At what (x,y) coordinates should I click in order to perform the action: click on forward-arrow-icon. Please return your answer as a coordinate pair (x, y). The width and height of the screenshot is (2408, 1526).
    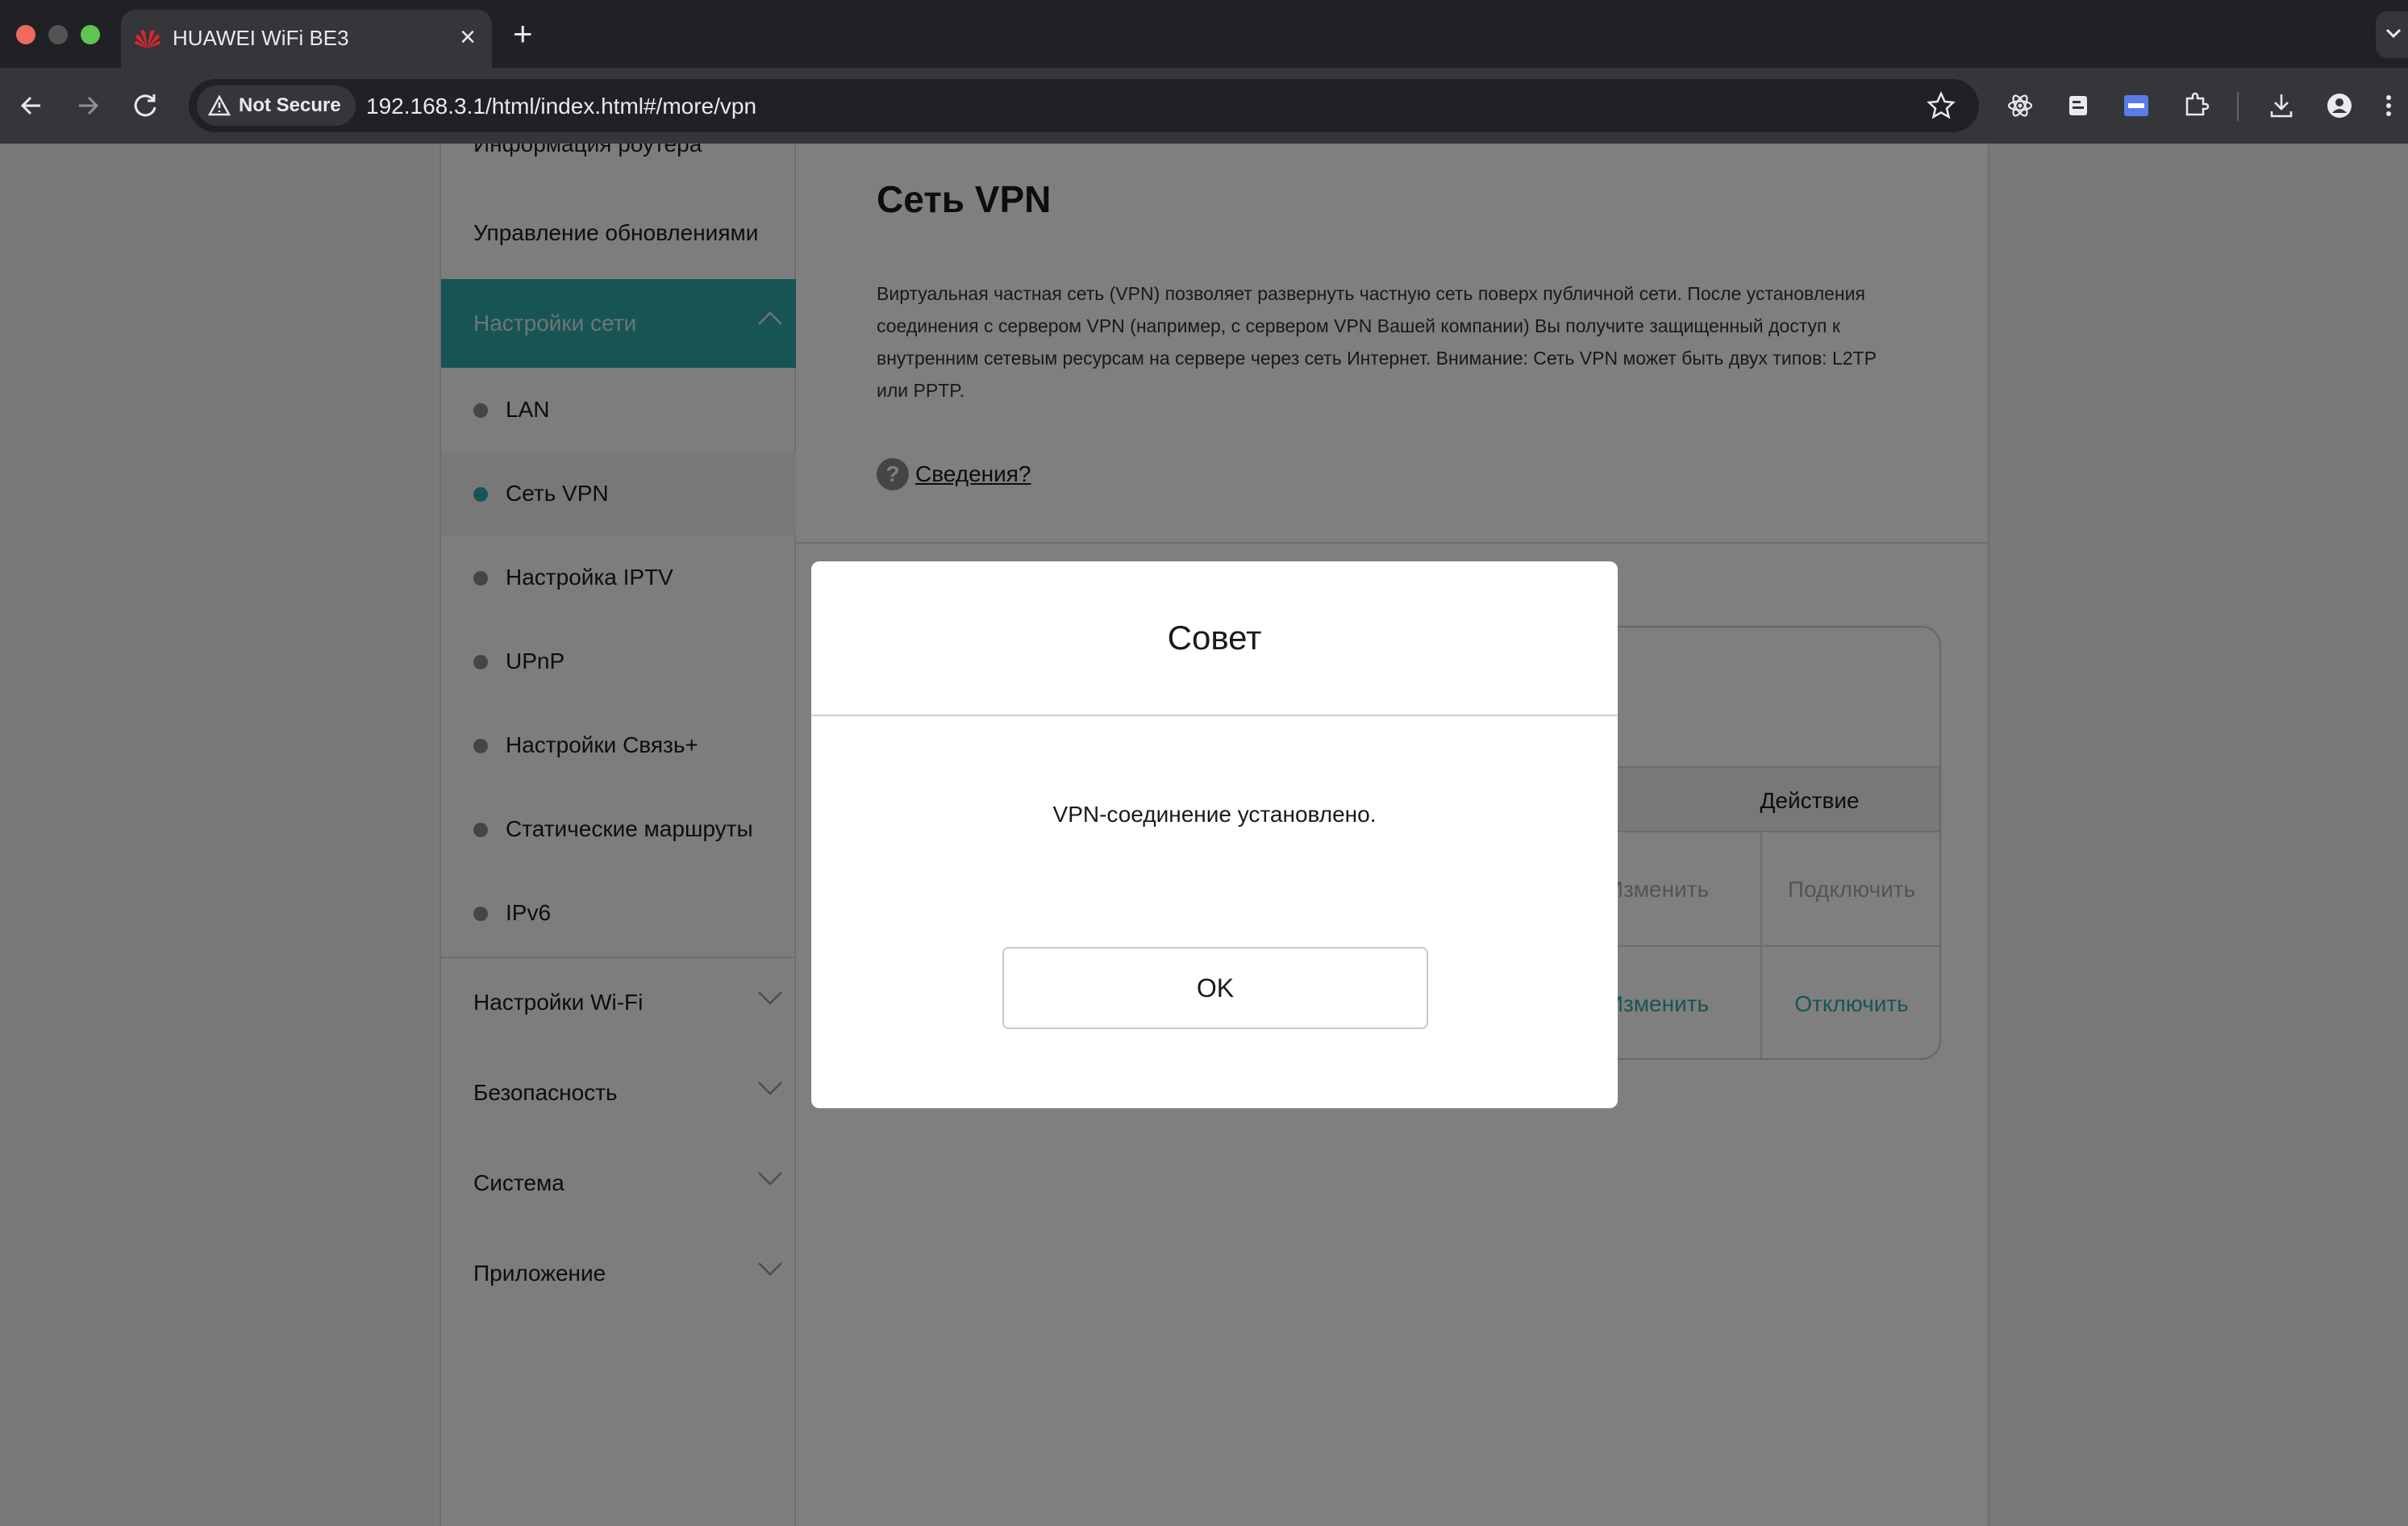
    Looking at the image, I should click on (87, 105).